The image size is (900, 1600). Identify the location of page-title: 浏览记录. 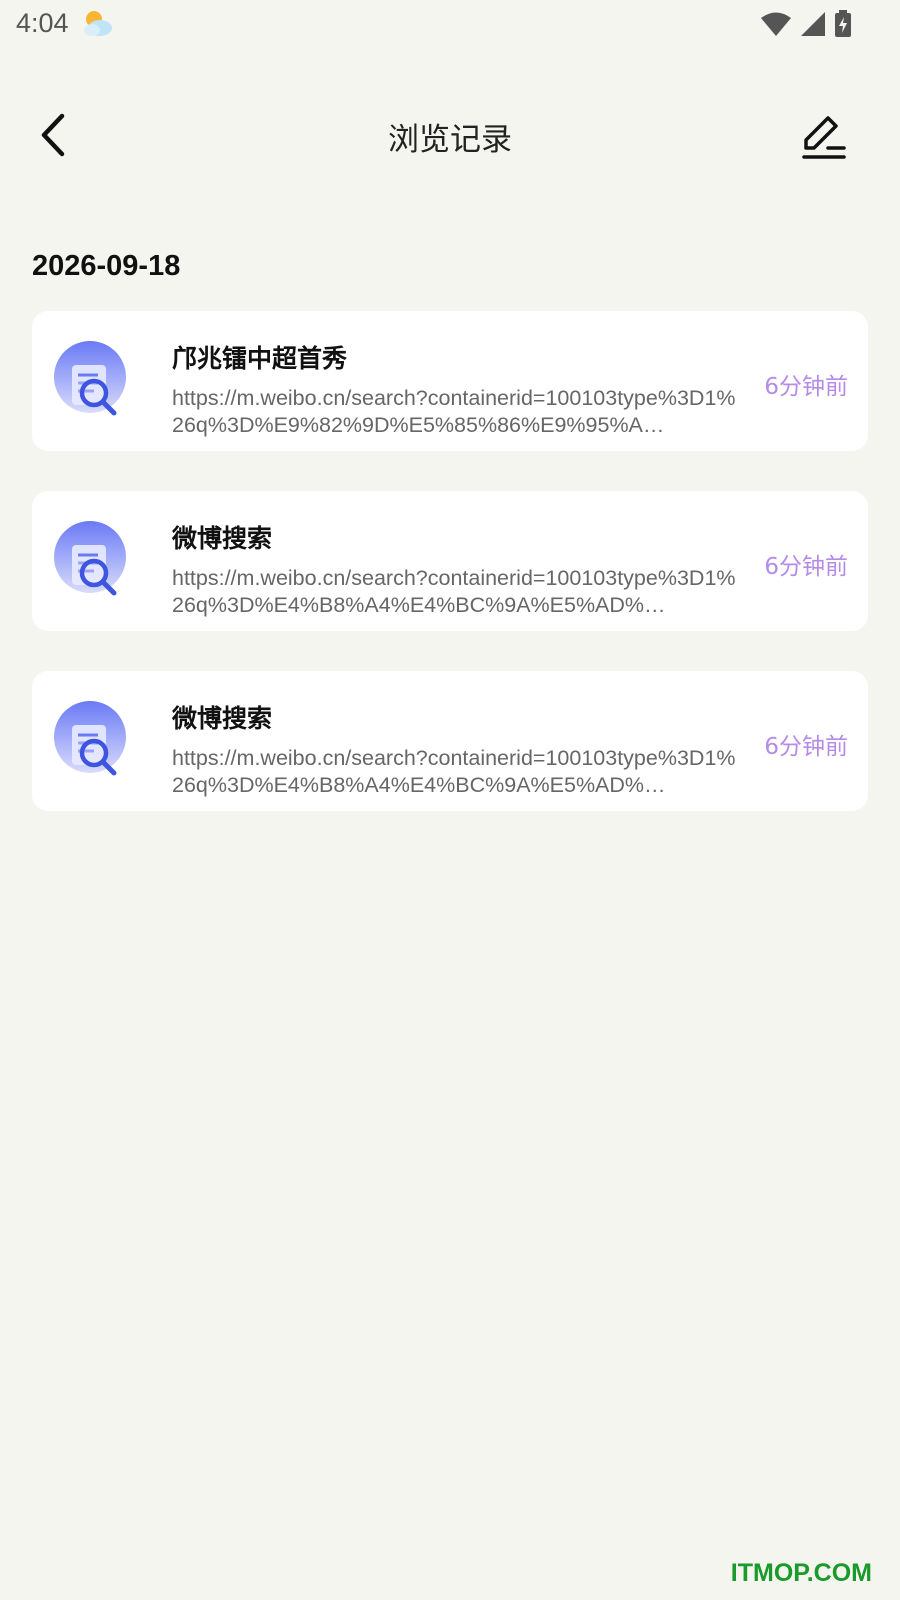
(450, 140).